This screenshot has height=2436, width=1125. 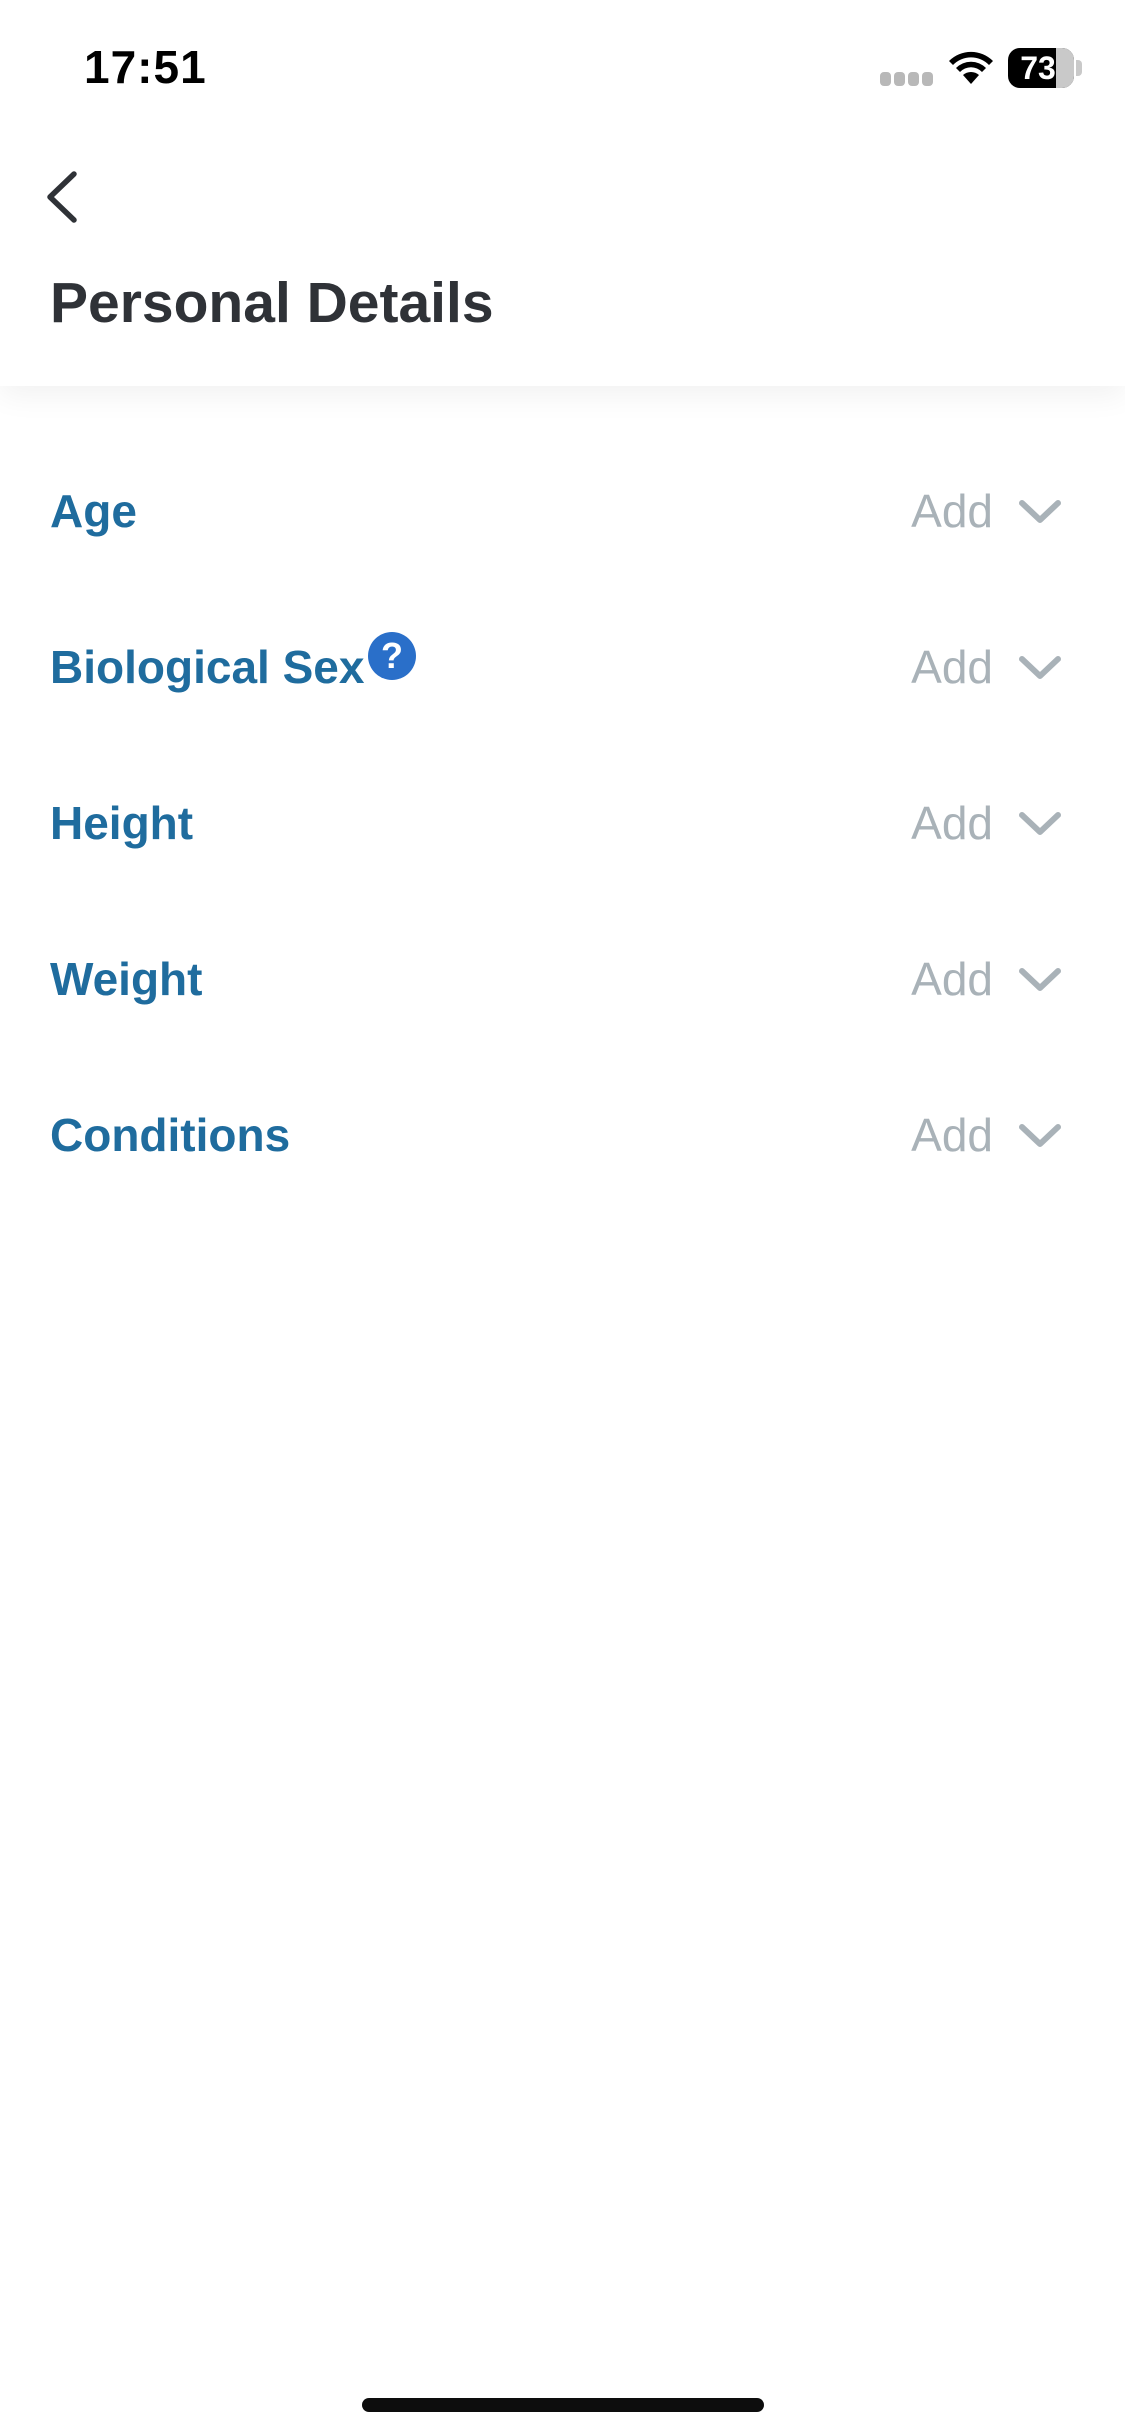 What do you see at coordinates (562, 672) in the screenshot?
I see `row-biological-sex: Biological Sex Add` at bounding box center [562, 672].